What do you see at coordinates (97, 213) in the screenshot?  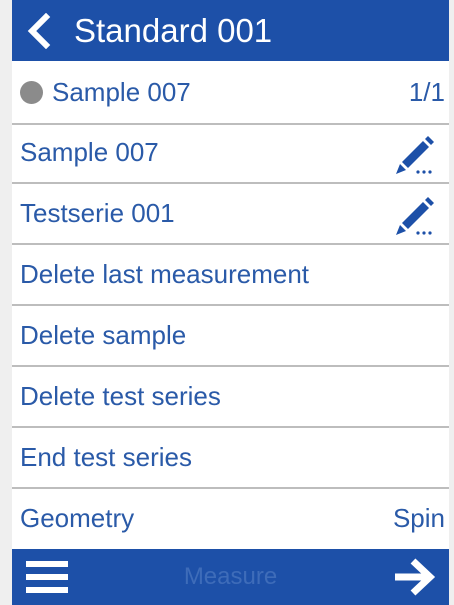 I see `test-series-name-label: Testserie 001` at bounding box center [97, 213].